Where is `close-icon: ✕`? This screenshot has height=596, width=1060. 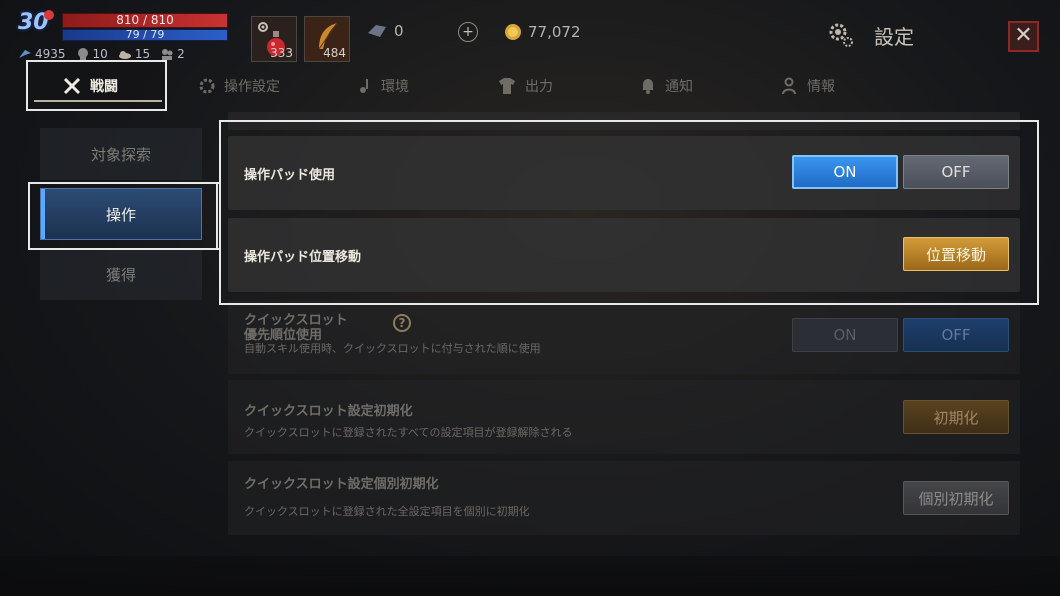
close-icon: ✕ is located at coordinates (1023, 35).